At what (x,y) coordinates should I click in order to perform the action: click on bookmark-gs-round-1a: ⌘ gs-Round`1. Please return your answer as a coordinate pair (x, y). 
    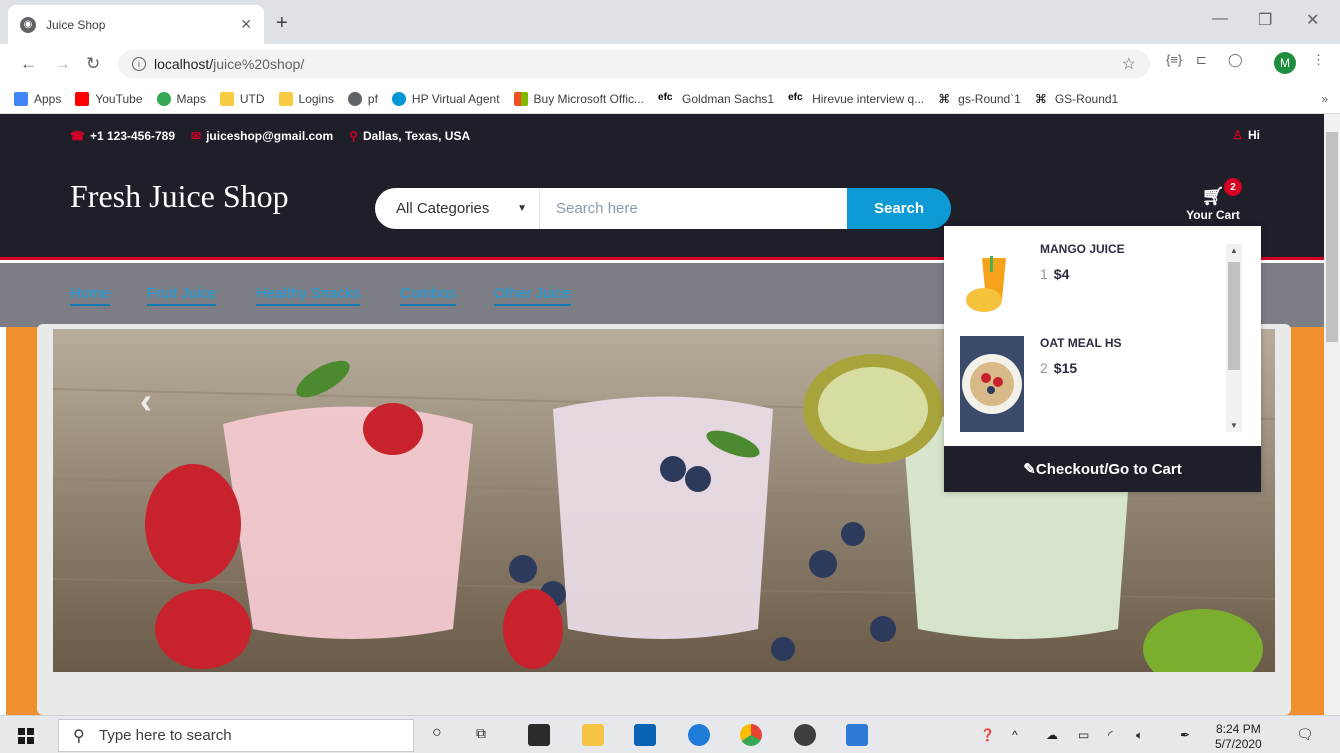
    Looking at the image, I should click on (979, 99).